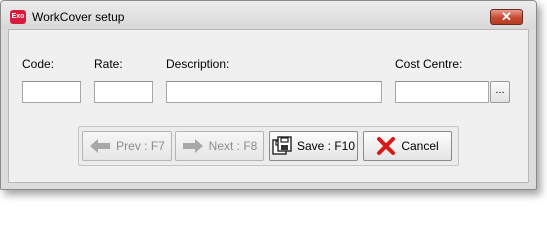  What do you see at coordinates (38, 64) in the screenshot?
I see `code-label: Code:` at bounding box center [38, 64].